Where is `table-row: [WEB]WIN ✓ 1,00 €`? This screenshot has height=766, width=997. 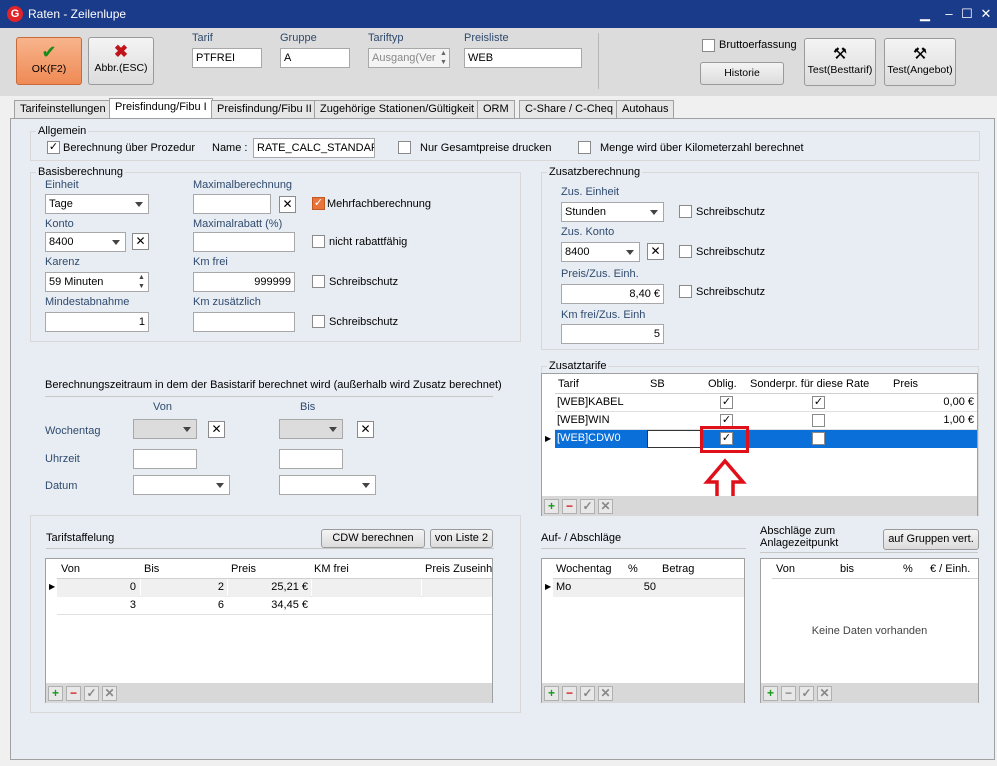
table-row: [WEB]WIN ✓ 1,00 € is located at coordinates (766, 421).